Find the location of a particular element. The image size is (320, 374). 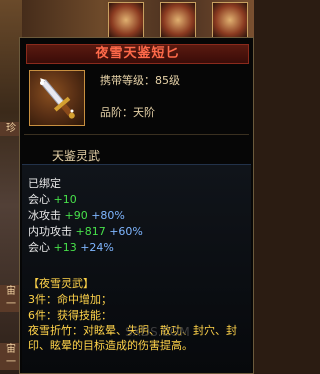

carry-level: 携带等级：85级 is located at coordinates (140, 80).